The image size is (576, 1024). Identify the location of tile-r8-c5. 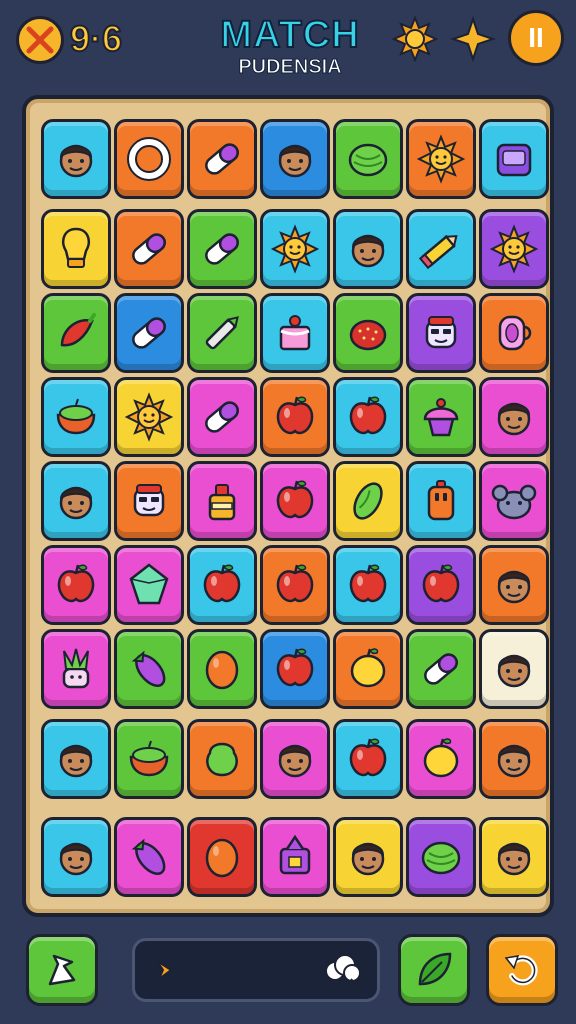
(368, 759).